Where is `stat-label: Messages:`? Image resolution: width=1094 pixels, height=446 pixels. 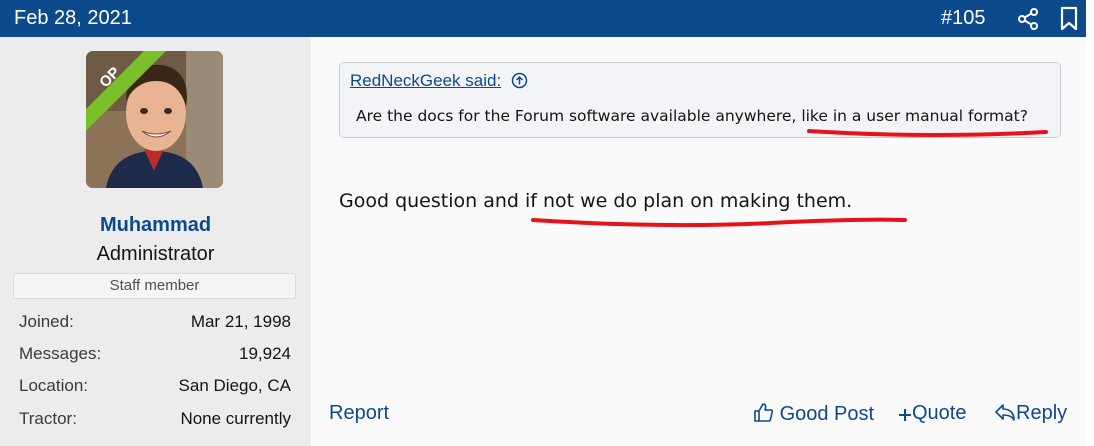
stat-label: Messages: is located at coordinates (60, 353).